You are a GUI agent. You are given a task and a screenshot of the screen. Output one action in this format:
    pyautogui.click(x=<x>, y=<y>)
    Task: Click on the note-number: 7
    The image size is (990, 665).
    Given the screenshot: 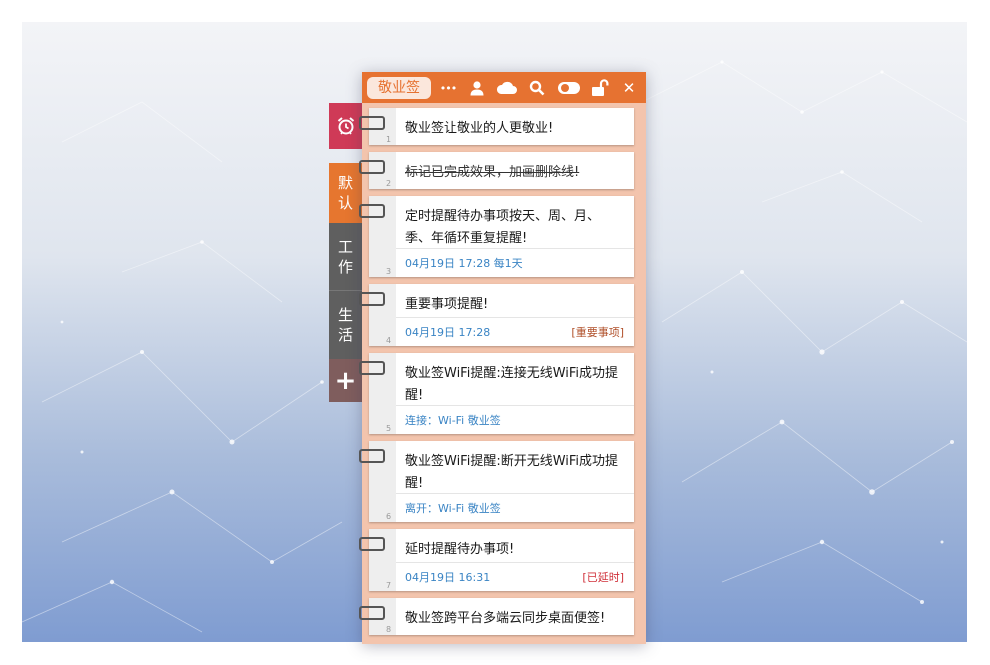 What is the action you would take?
    pyautogui.click(x=389, y=585)
    